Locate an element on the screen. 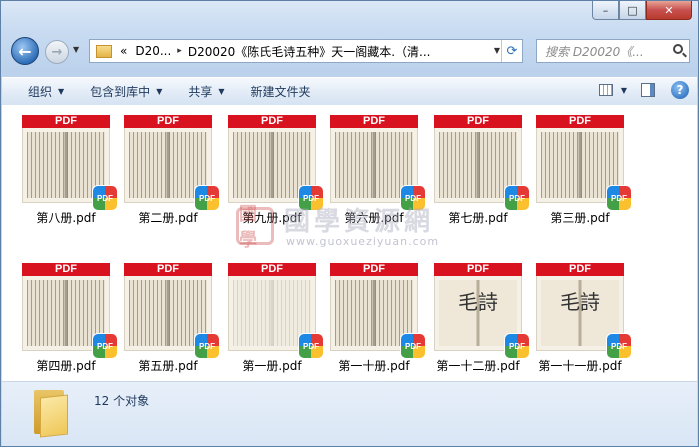 Image resolution: width=699 pixels, height=447 pixels. toolbar-label: 新建文件夹 is located at coordinates (280, 92).